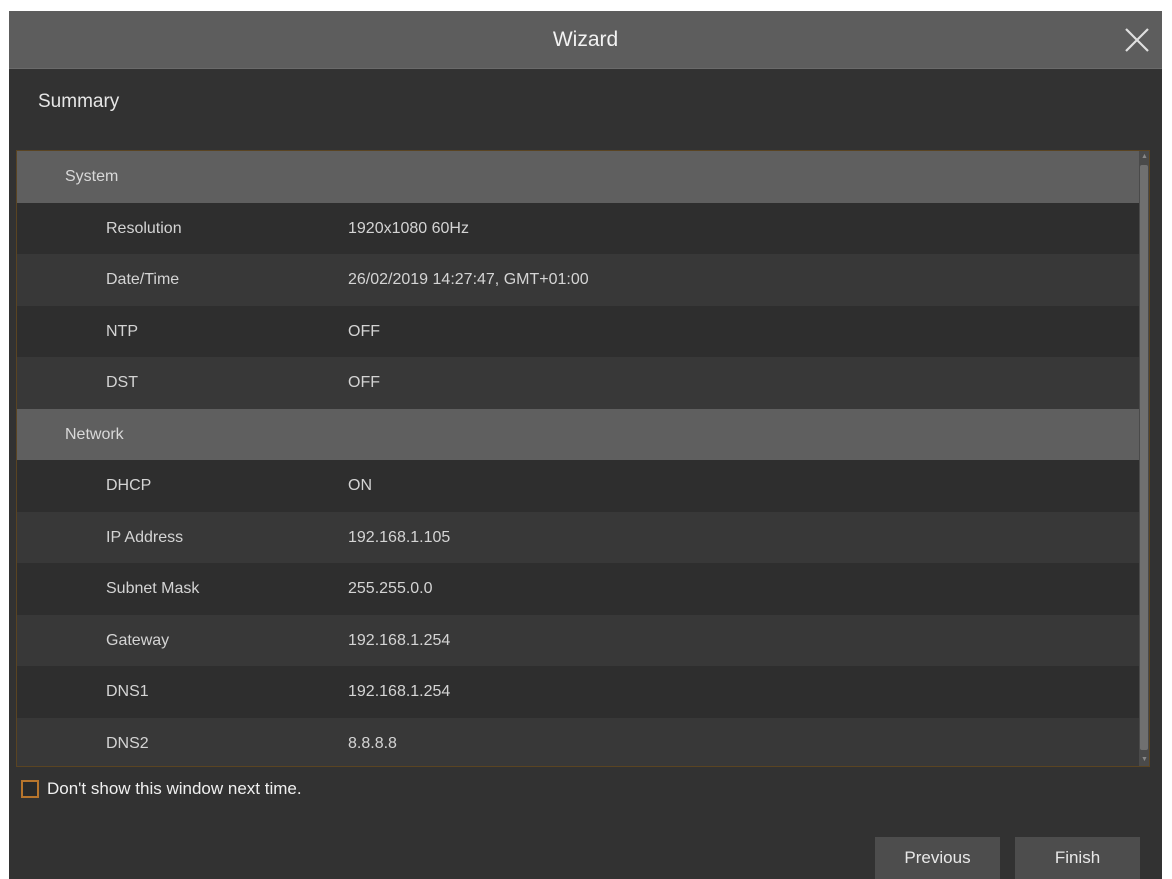 This screenshot has height=879, width=1172. I want to click on row-value: 1920x1080 60Hz, so click(408, 228).